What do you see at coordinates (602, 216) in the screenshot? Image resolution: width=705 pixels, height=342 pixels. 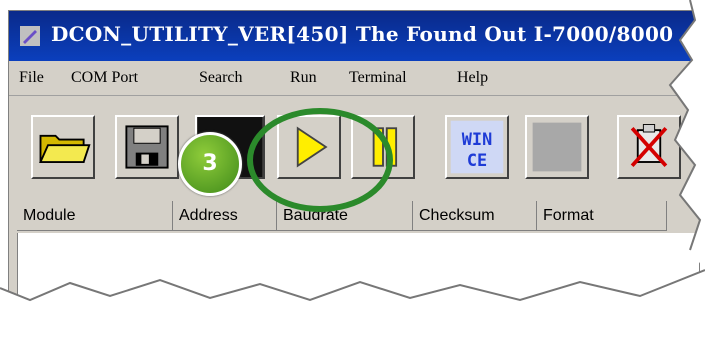 I see `column-format: Format` at bounding box center [602, 216].